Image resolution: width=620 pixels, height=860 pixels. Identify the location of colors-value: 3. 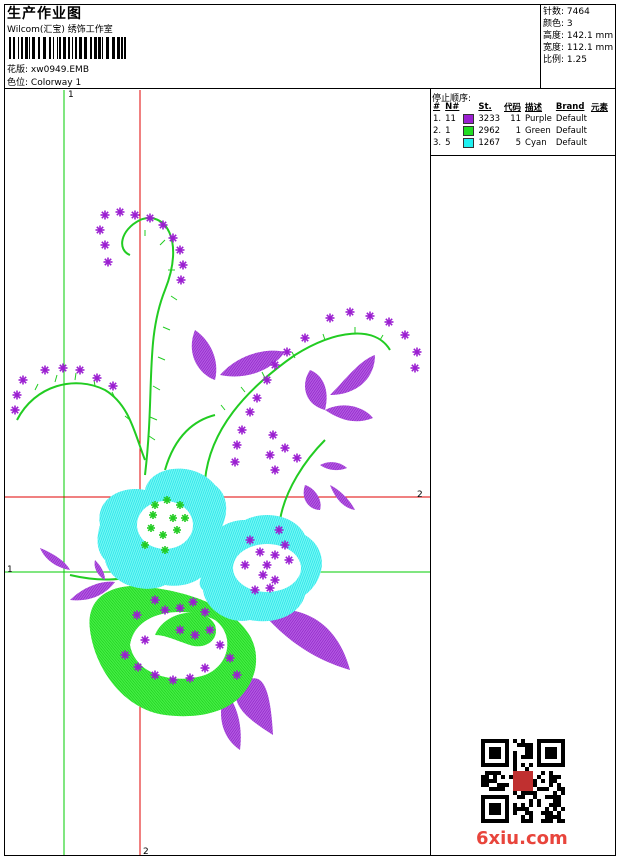
(569, 24).